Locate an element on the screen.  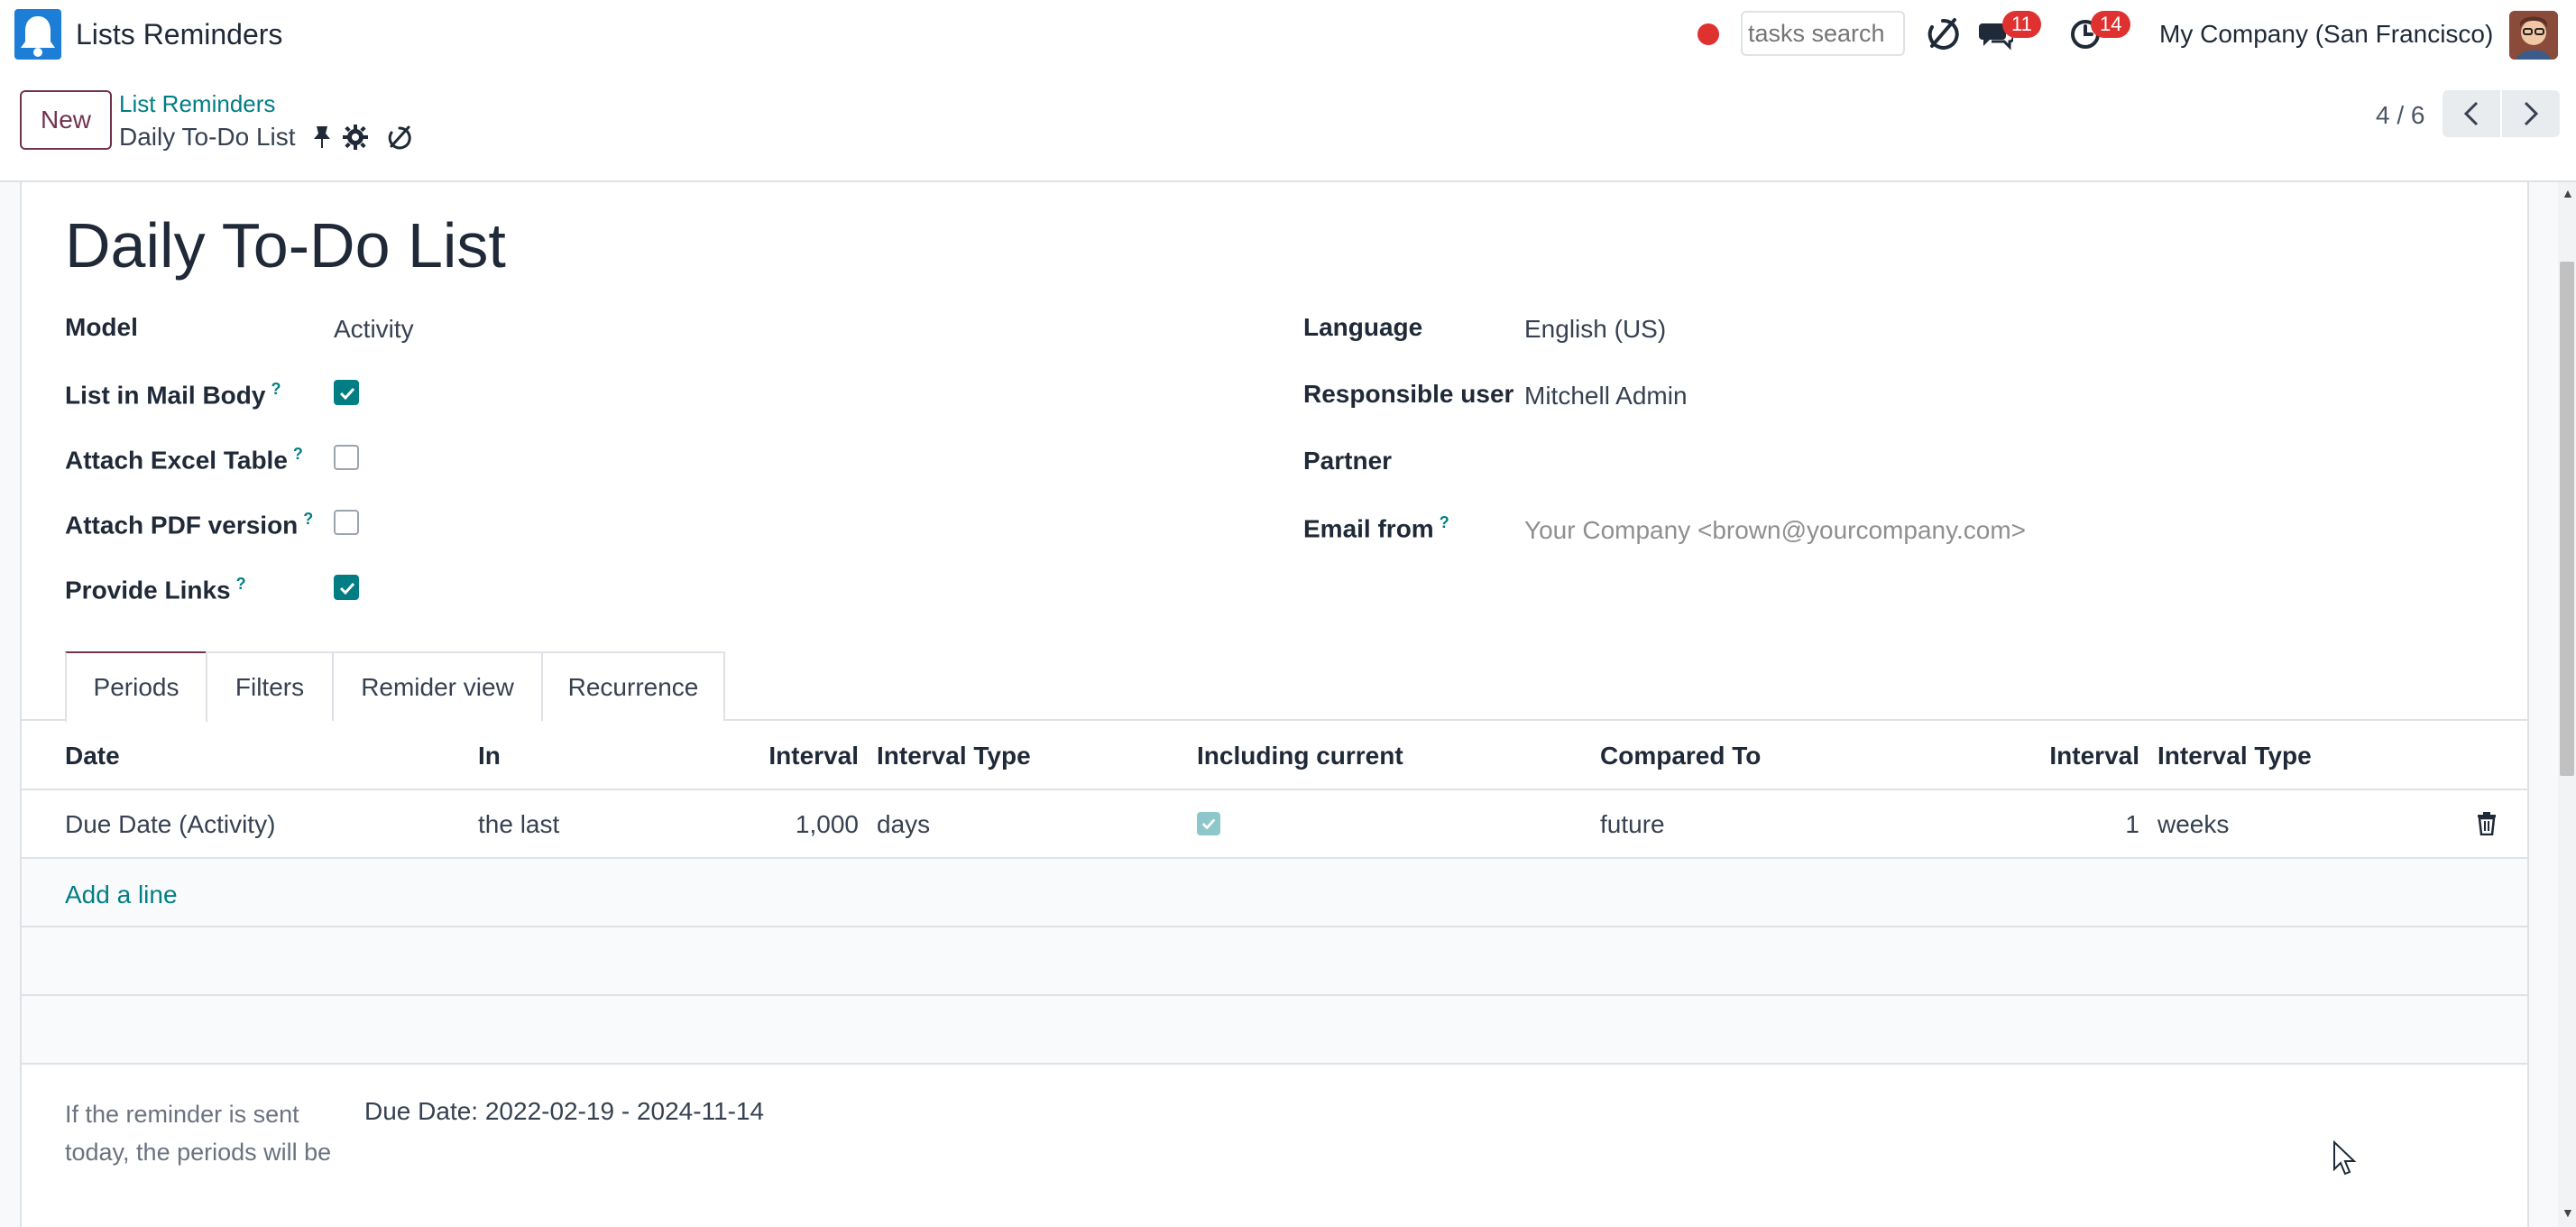
tab-periods: Periods is located at coordinates (136, 687).